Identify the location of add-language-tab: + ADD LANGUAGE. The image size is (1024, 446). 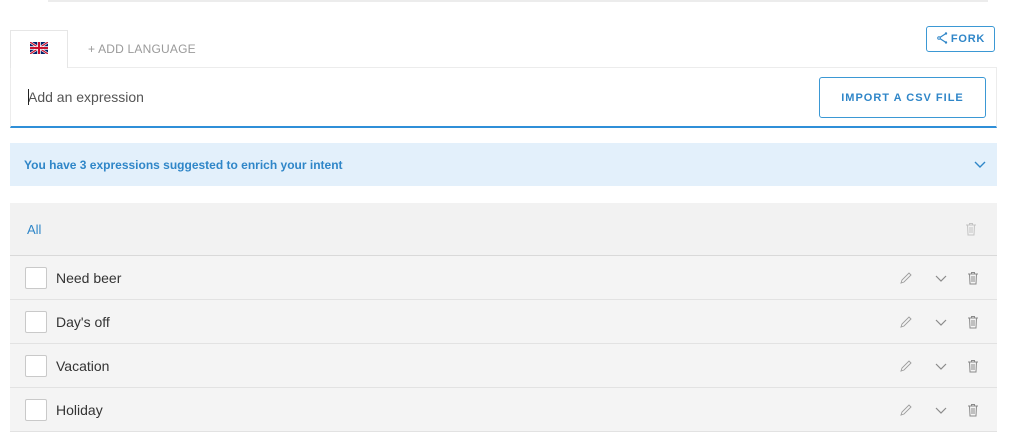
(132, 49).